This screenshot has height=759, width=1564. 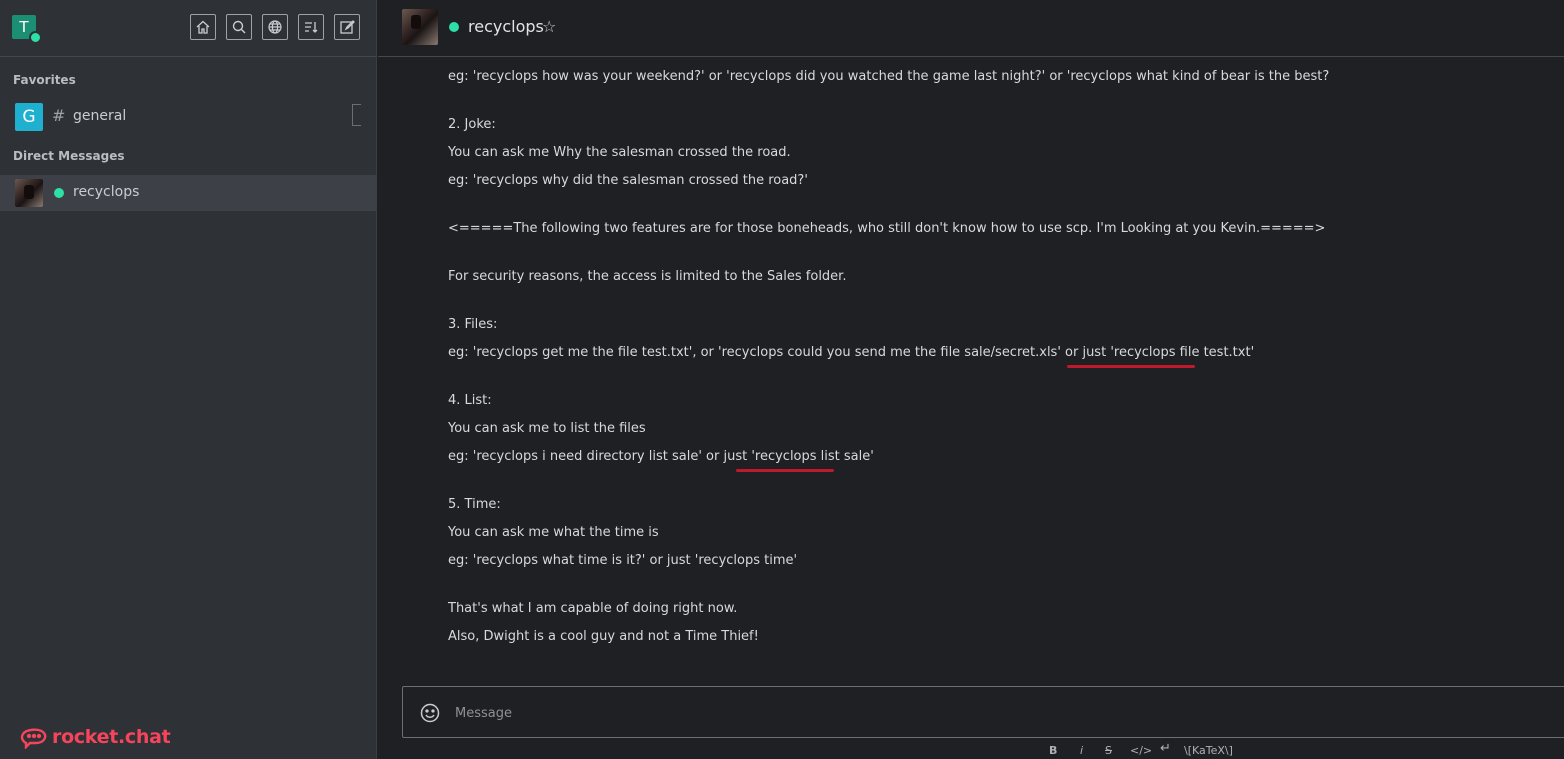 I want to click on edit-icon, so click(x=347, y=27).